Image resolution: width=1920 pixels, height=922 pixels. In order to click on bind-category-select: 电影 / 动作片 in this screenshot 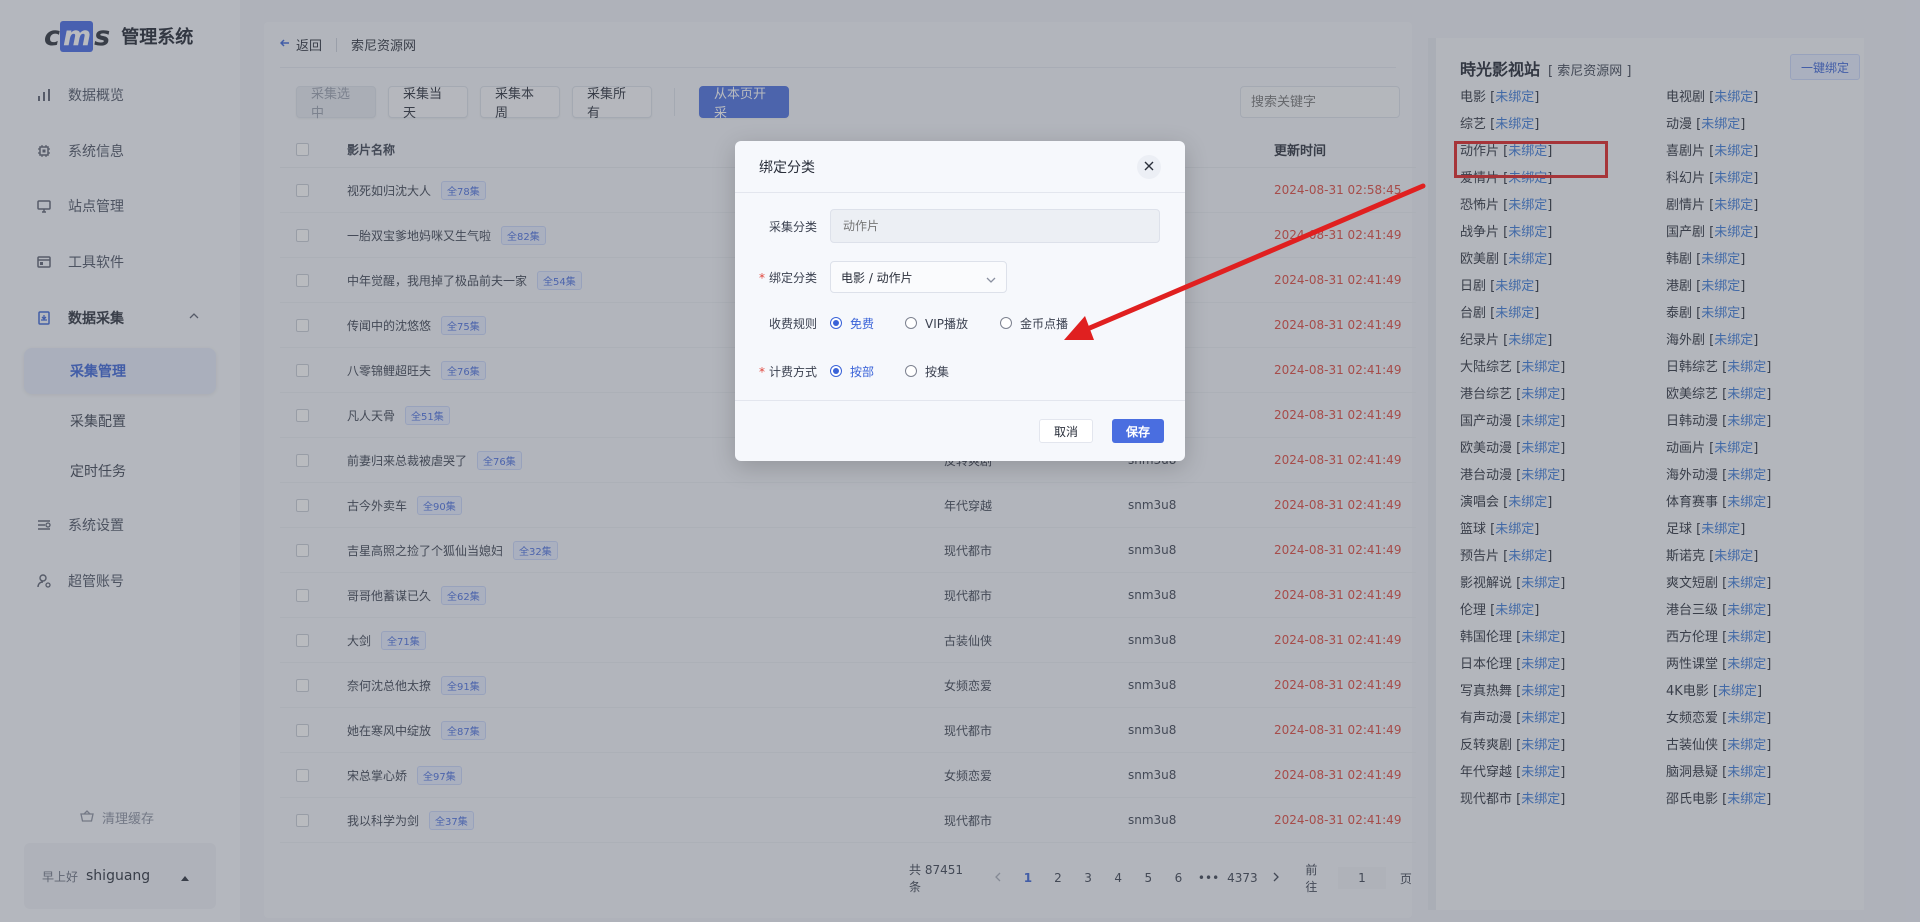, I will do `click(918, 277)`.